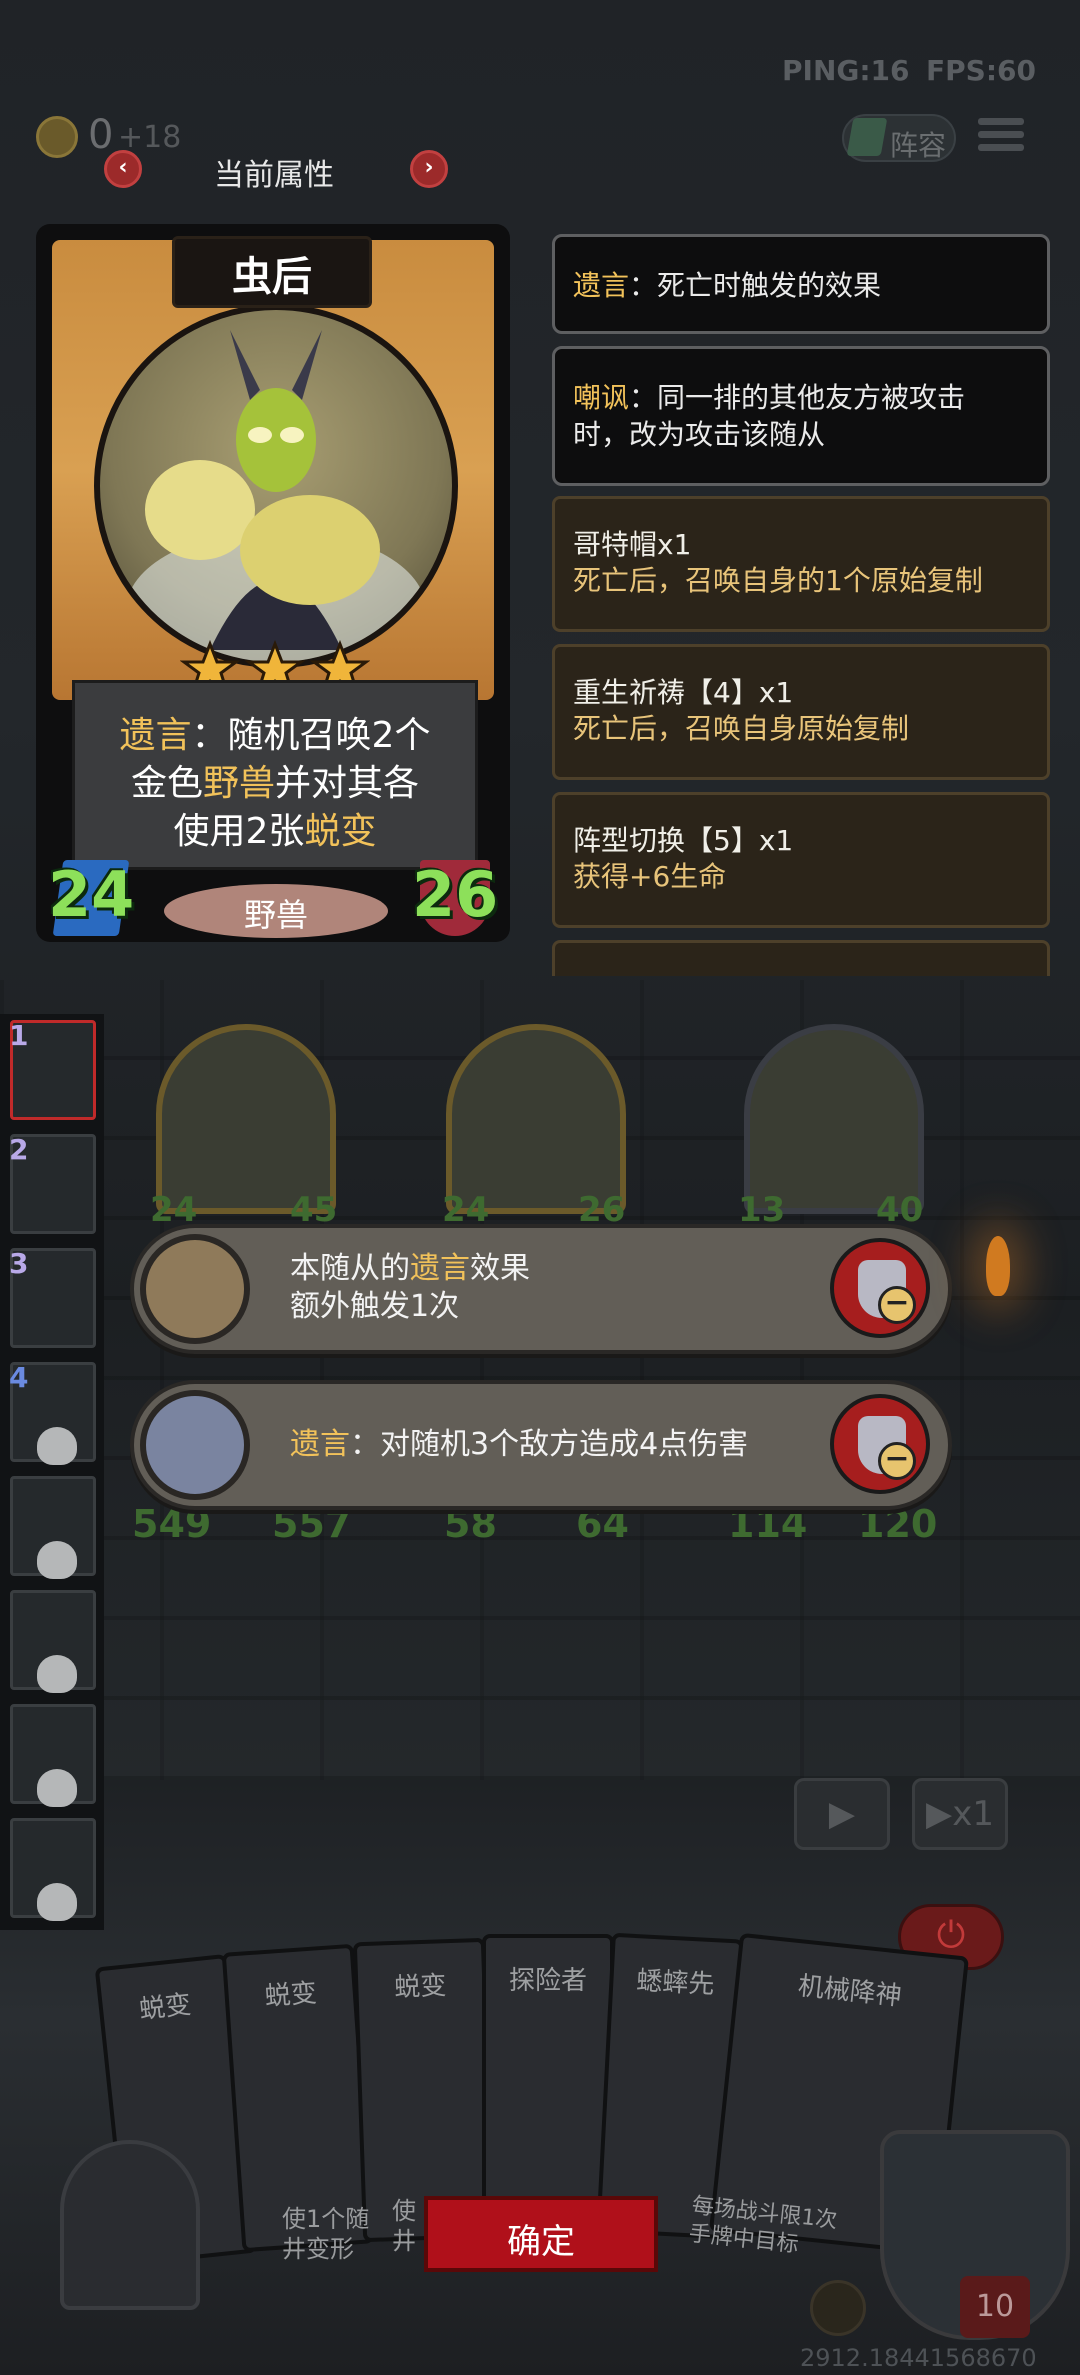 The height and width of the screenshot is (2375, 1080). Describe the element at coordinates (52, 1069) in the screenshot. I see `sidebar-slot-1: 1` at that location.